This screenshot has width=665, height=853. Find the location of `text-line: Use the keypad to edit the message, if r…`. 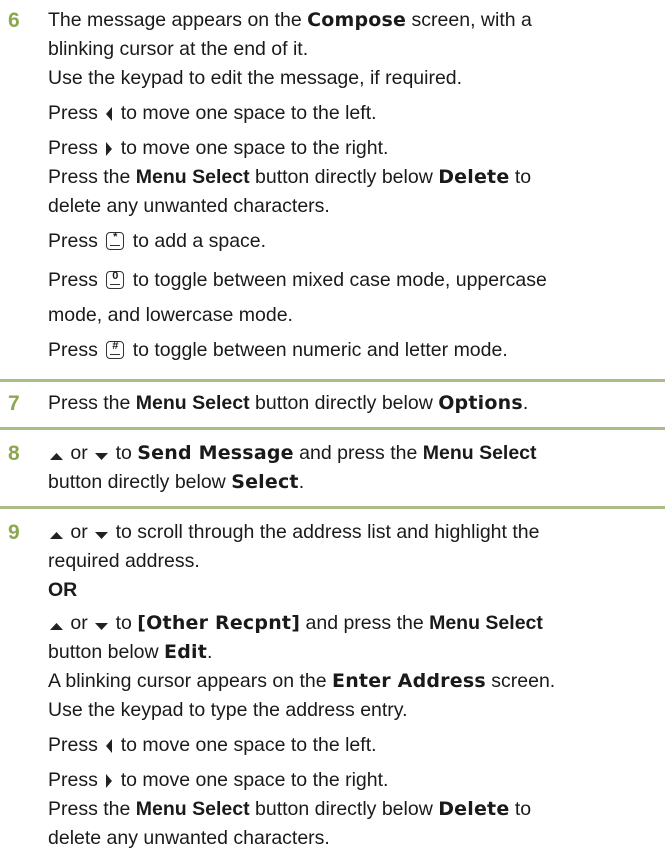

text-line: Use the keypad to edit the message, if r… is located at coordinates (255, 78).